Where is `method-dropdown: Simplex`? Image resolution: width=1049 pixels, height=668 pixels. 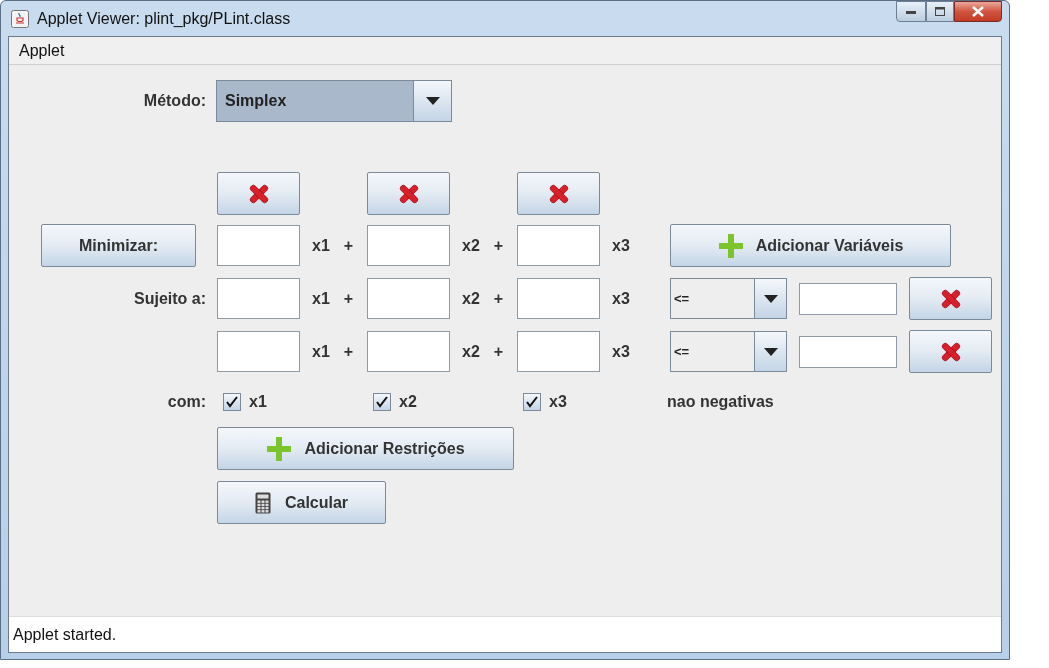
method-dropdown: Simplex is located at coordinates (334, 101).